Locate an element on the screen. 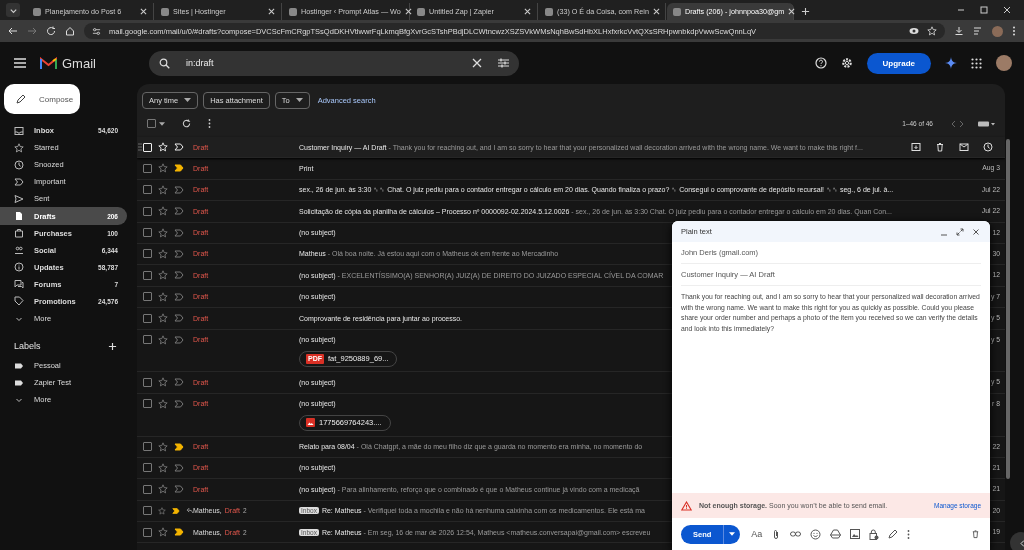  drive-icon is located at coordinates (836, 534).